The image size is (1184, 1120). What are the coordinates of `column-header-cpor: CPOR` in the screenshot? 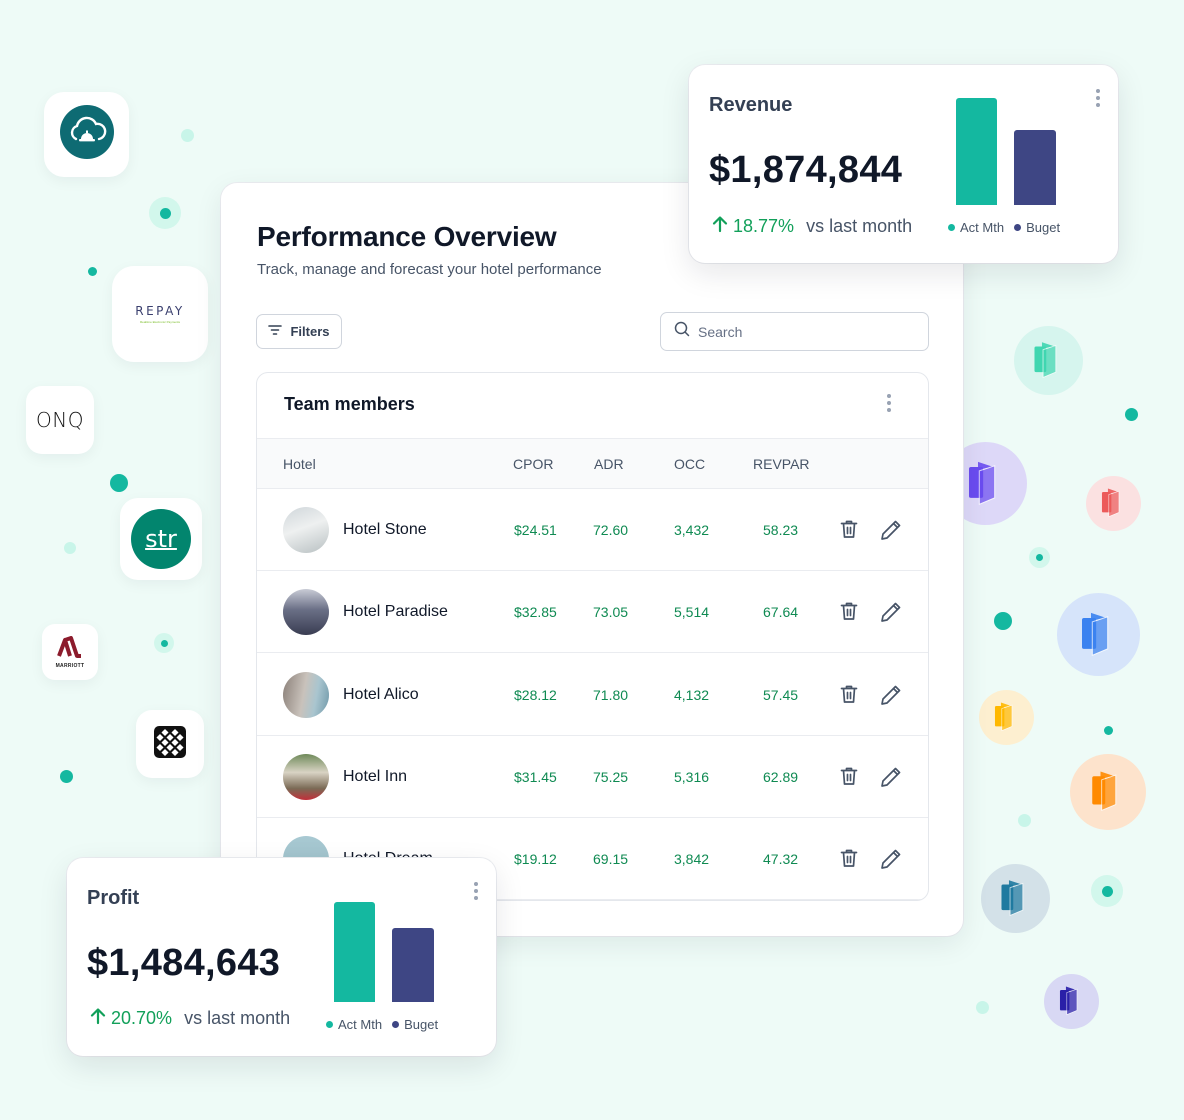 It's located at (533, 464).